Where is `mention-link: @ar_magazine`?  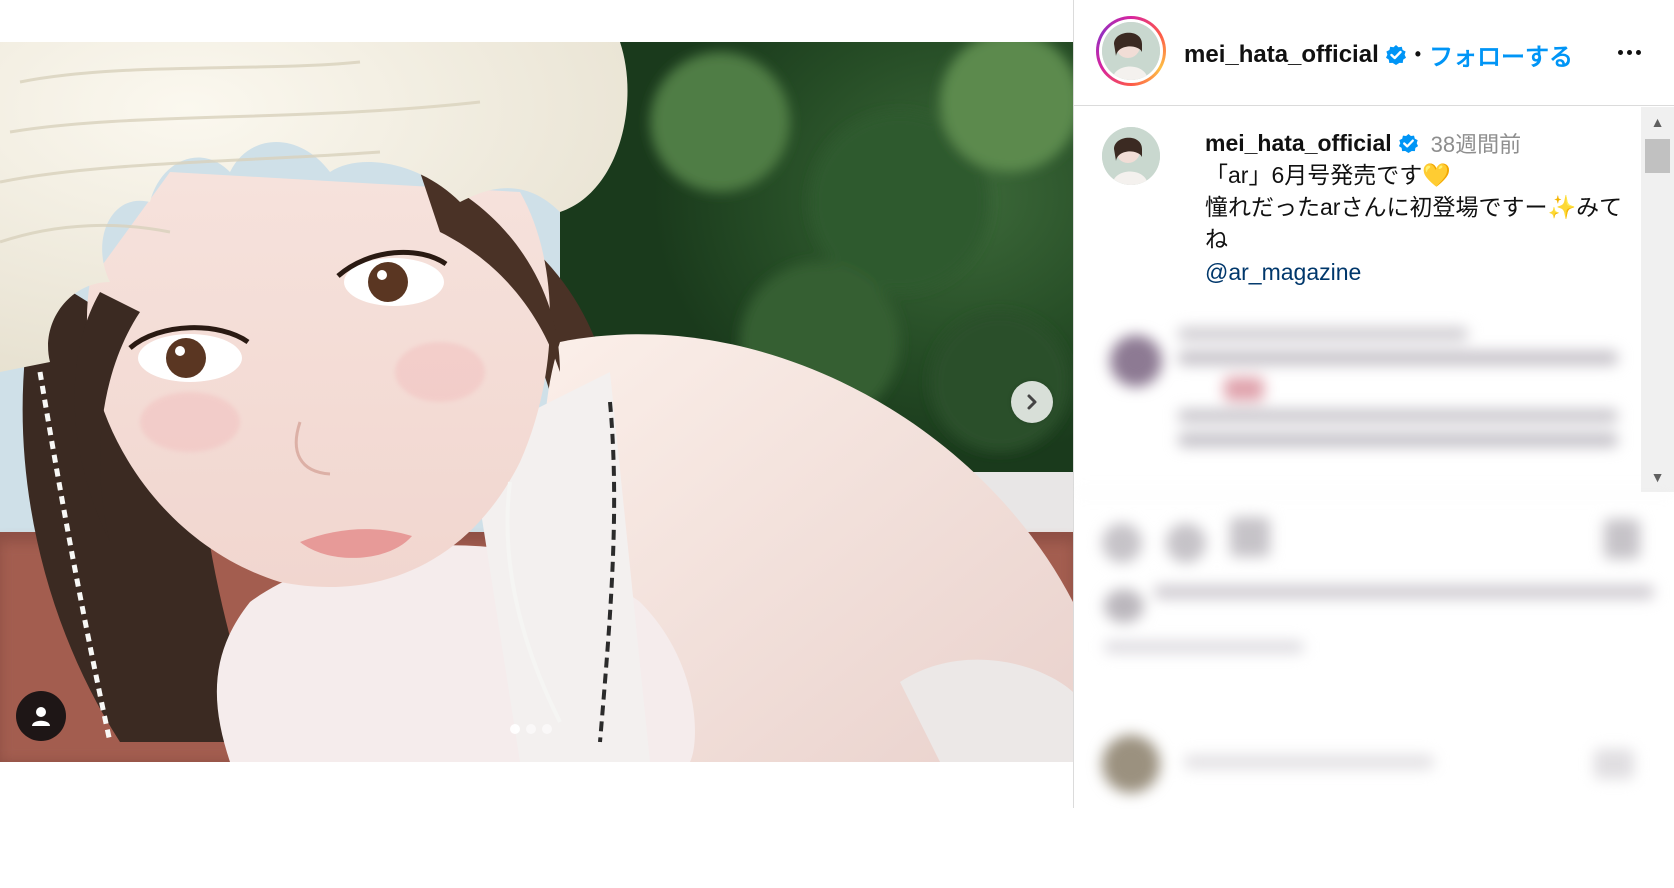
mention-link: @ar_magazine is located at coordinates (1425, 272).